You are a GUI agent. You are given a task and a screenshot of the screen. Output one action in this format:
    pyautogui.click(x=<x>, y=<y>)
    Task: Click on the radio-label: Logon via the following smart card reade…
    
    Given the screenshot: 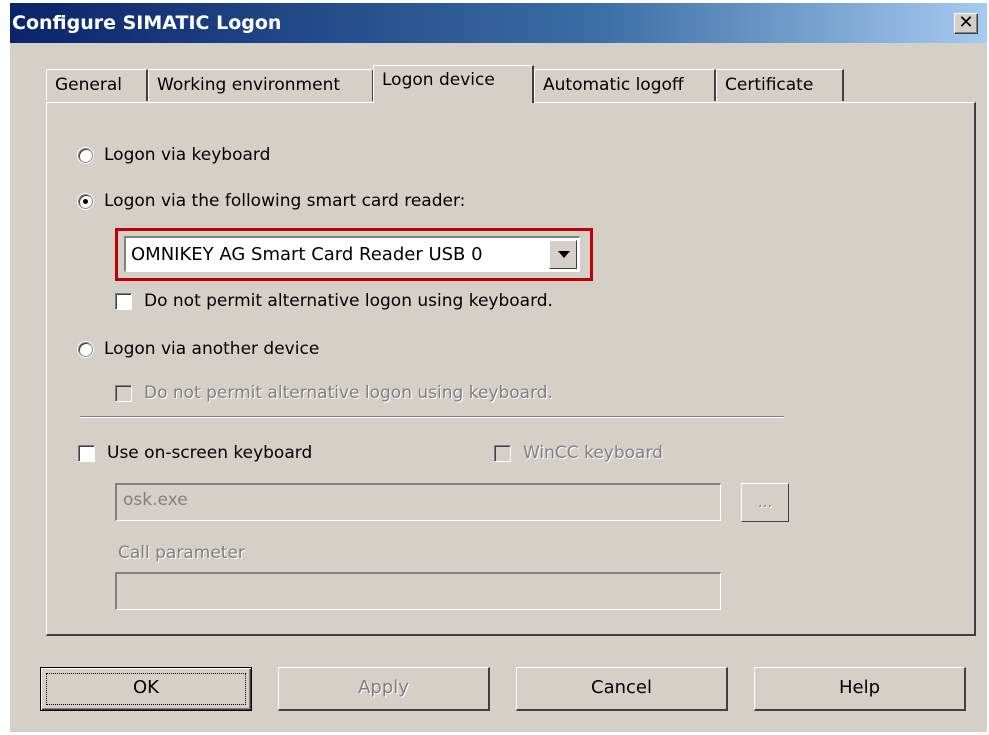 What is the action you would take?
    pyautogui.click(x=285, y=201)
    